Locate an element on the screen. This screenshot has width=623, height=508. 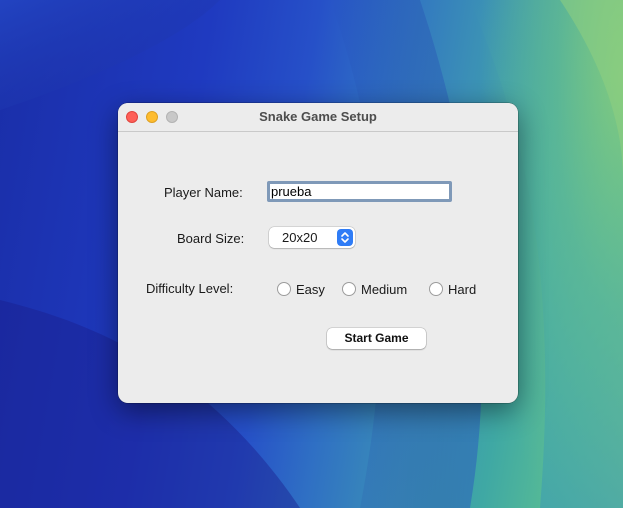
up-down-chevron-icon is located at coordinates (345, 237).